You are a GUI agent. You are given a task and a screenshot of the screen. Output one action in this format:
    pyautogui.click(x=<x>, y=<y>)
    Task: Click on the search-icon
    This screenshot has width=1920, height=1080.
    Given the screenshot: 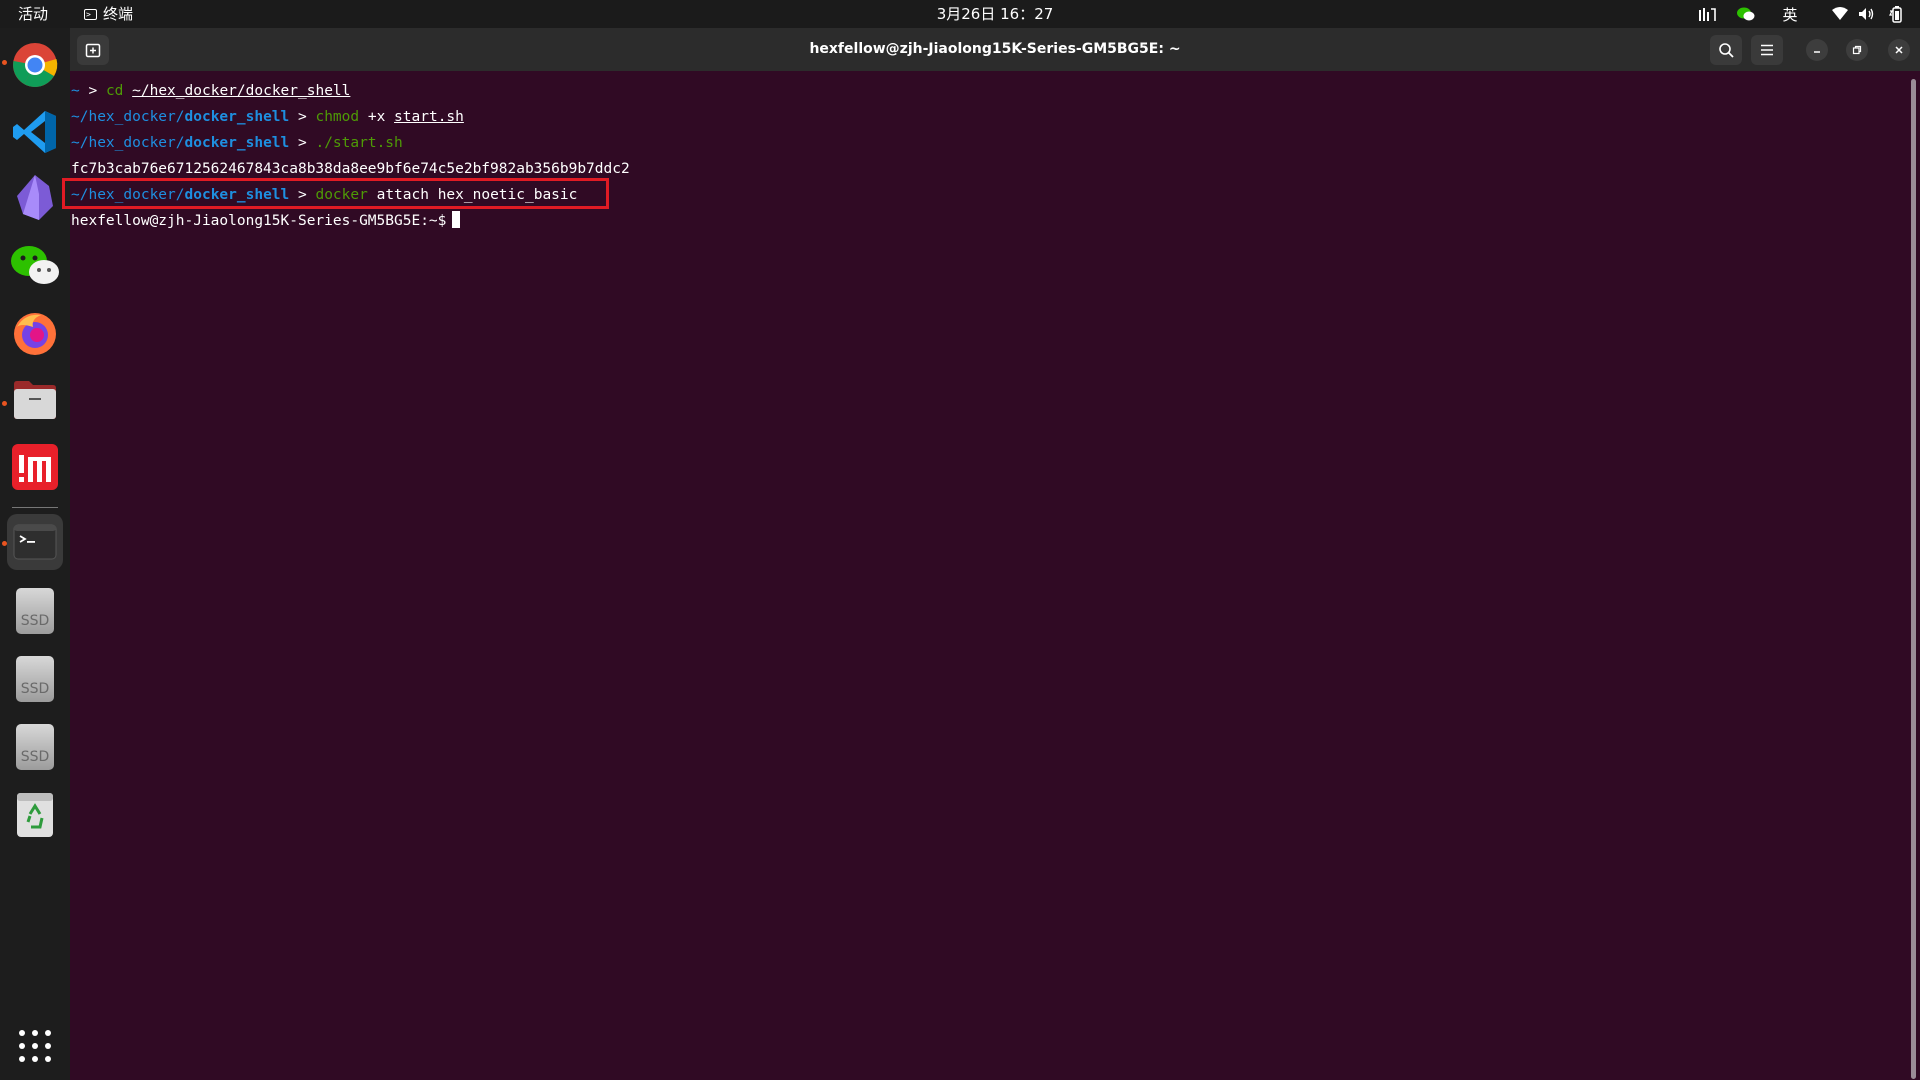 What is the action you would take?
    pyautogui.click(x=1726, y=50)
    